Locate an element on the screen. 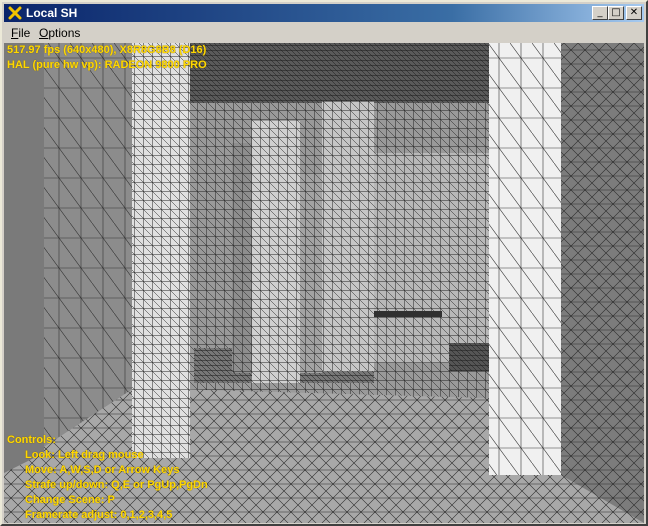  controls-item-move: Move: A,W,S,D or Arrow Keys is located at coordinates (102, 470).